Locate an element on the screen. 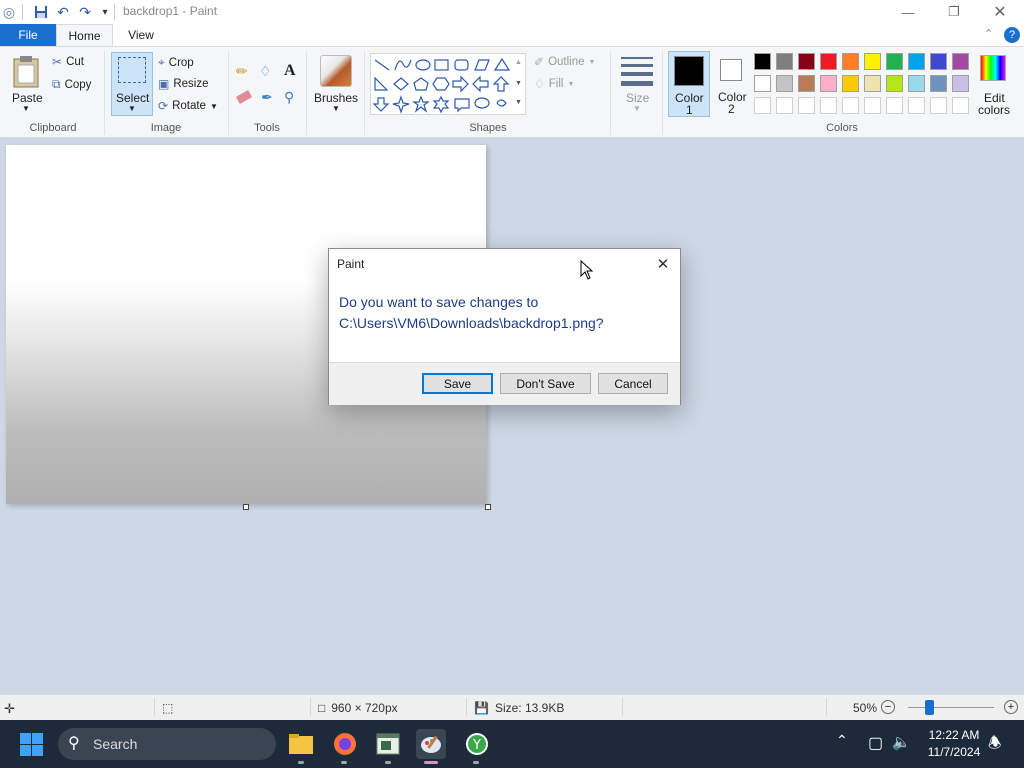 This screenshot has height=768, width=1024. clipboard-group-label: Clipboard is located at coordinates (53, 128).